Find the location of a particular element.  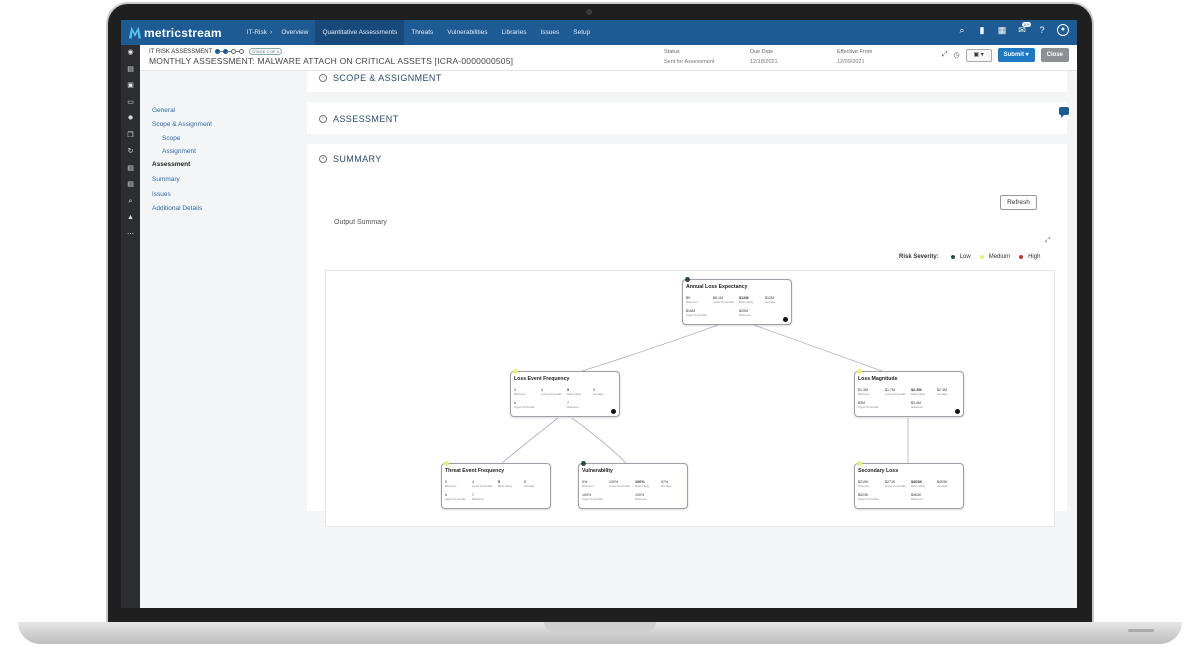

files-icon: ❐ is located at coordinates (130, 136).